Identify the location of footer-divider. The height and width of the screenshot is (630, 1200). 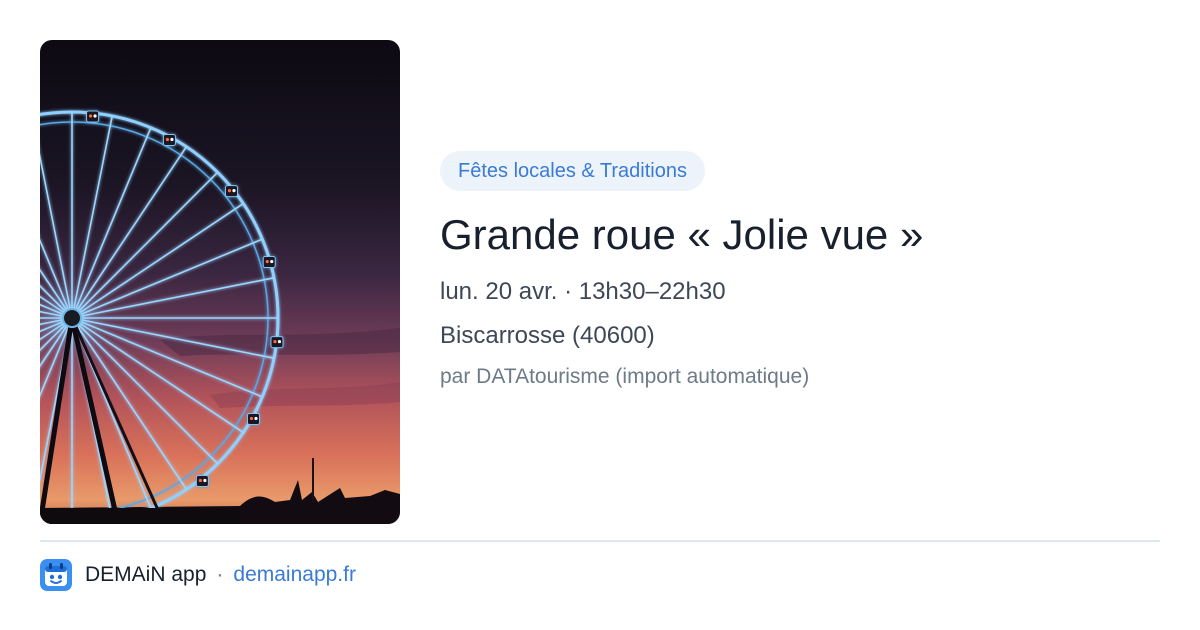
(600, 541).